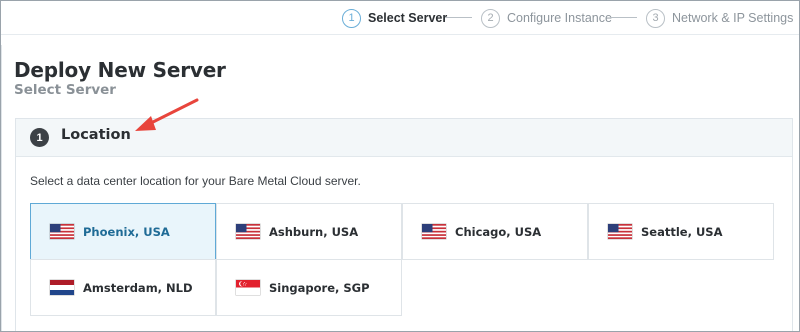  I want to click on location-option-seattle: Seattle, USA, so click(681, 231).